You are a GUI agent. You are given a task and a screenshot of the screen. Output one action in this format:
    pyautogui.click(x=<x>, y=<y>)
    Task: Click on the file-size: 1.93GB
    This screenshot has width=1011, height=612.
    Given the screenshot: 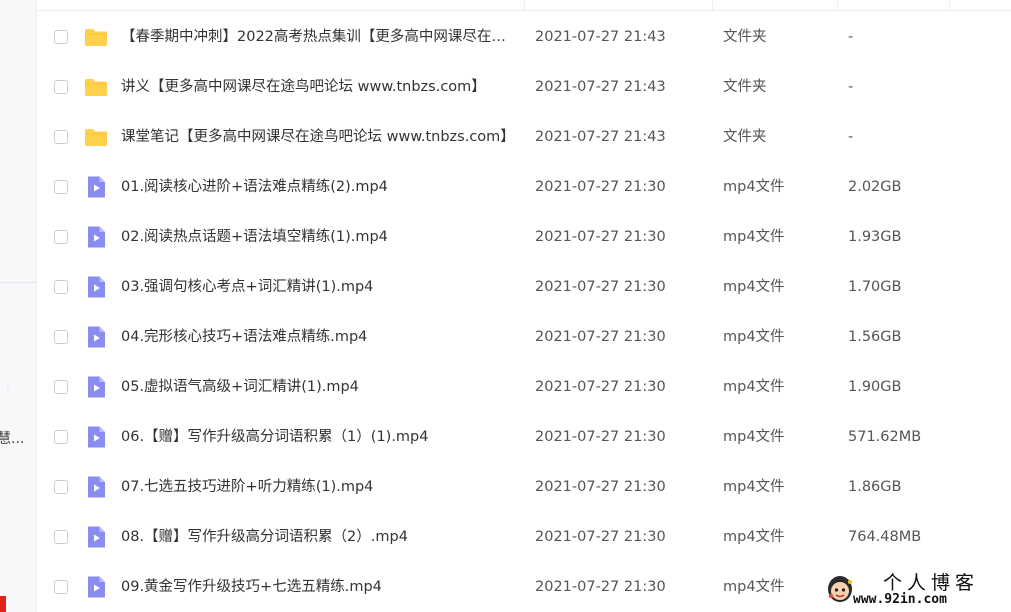 What is the action you would take?
    pyautogui.click(x=875, y=237)
    